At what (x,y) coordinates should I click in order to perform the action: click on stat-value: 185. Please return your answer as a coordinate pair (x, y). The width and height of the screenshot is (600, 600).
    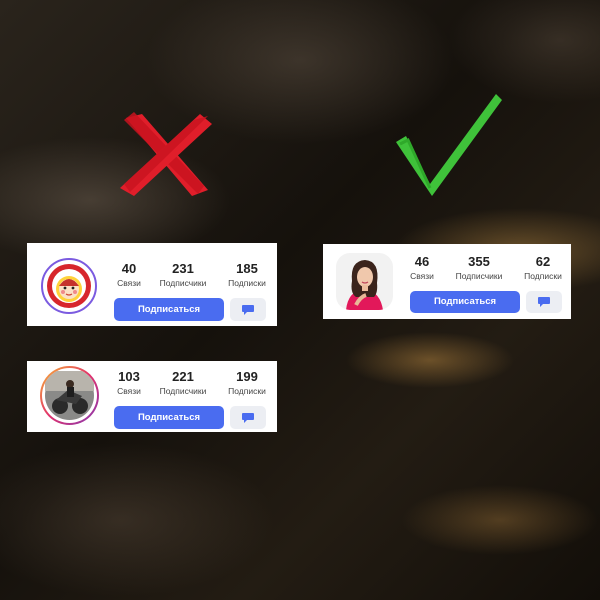
    Looking at the image, I should click on (247, 268).